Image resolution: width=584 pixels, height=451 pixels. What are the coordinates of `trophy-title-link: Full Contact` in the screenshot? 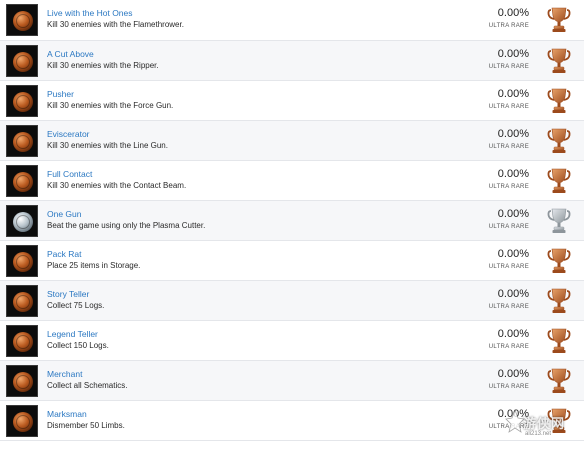 It's located at (69, 174).